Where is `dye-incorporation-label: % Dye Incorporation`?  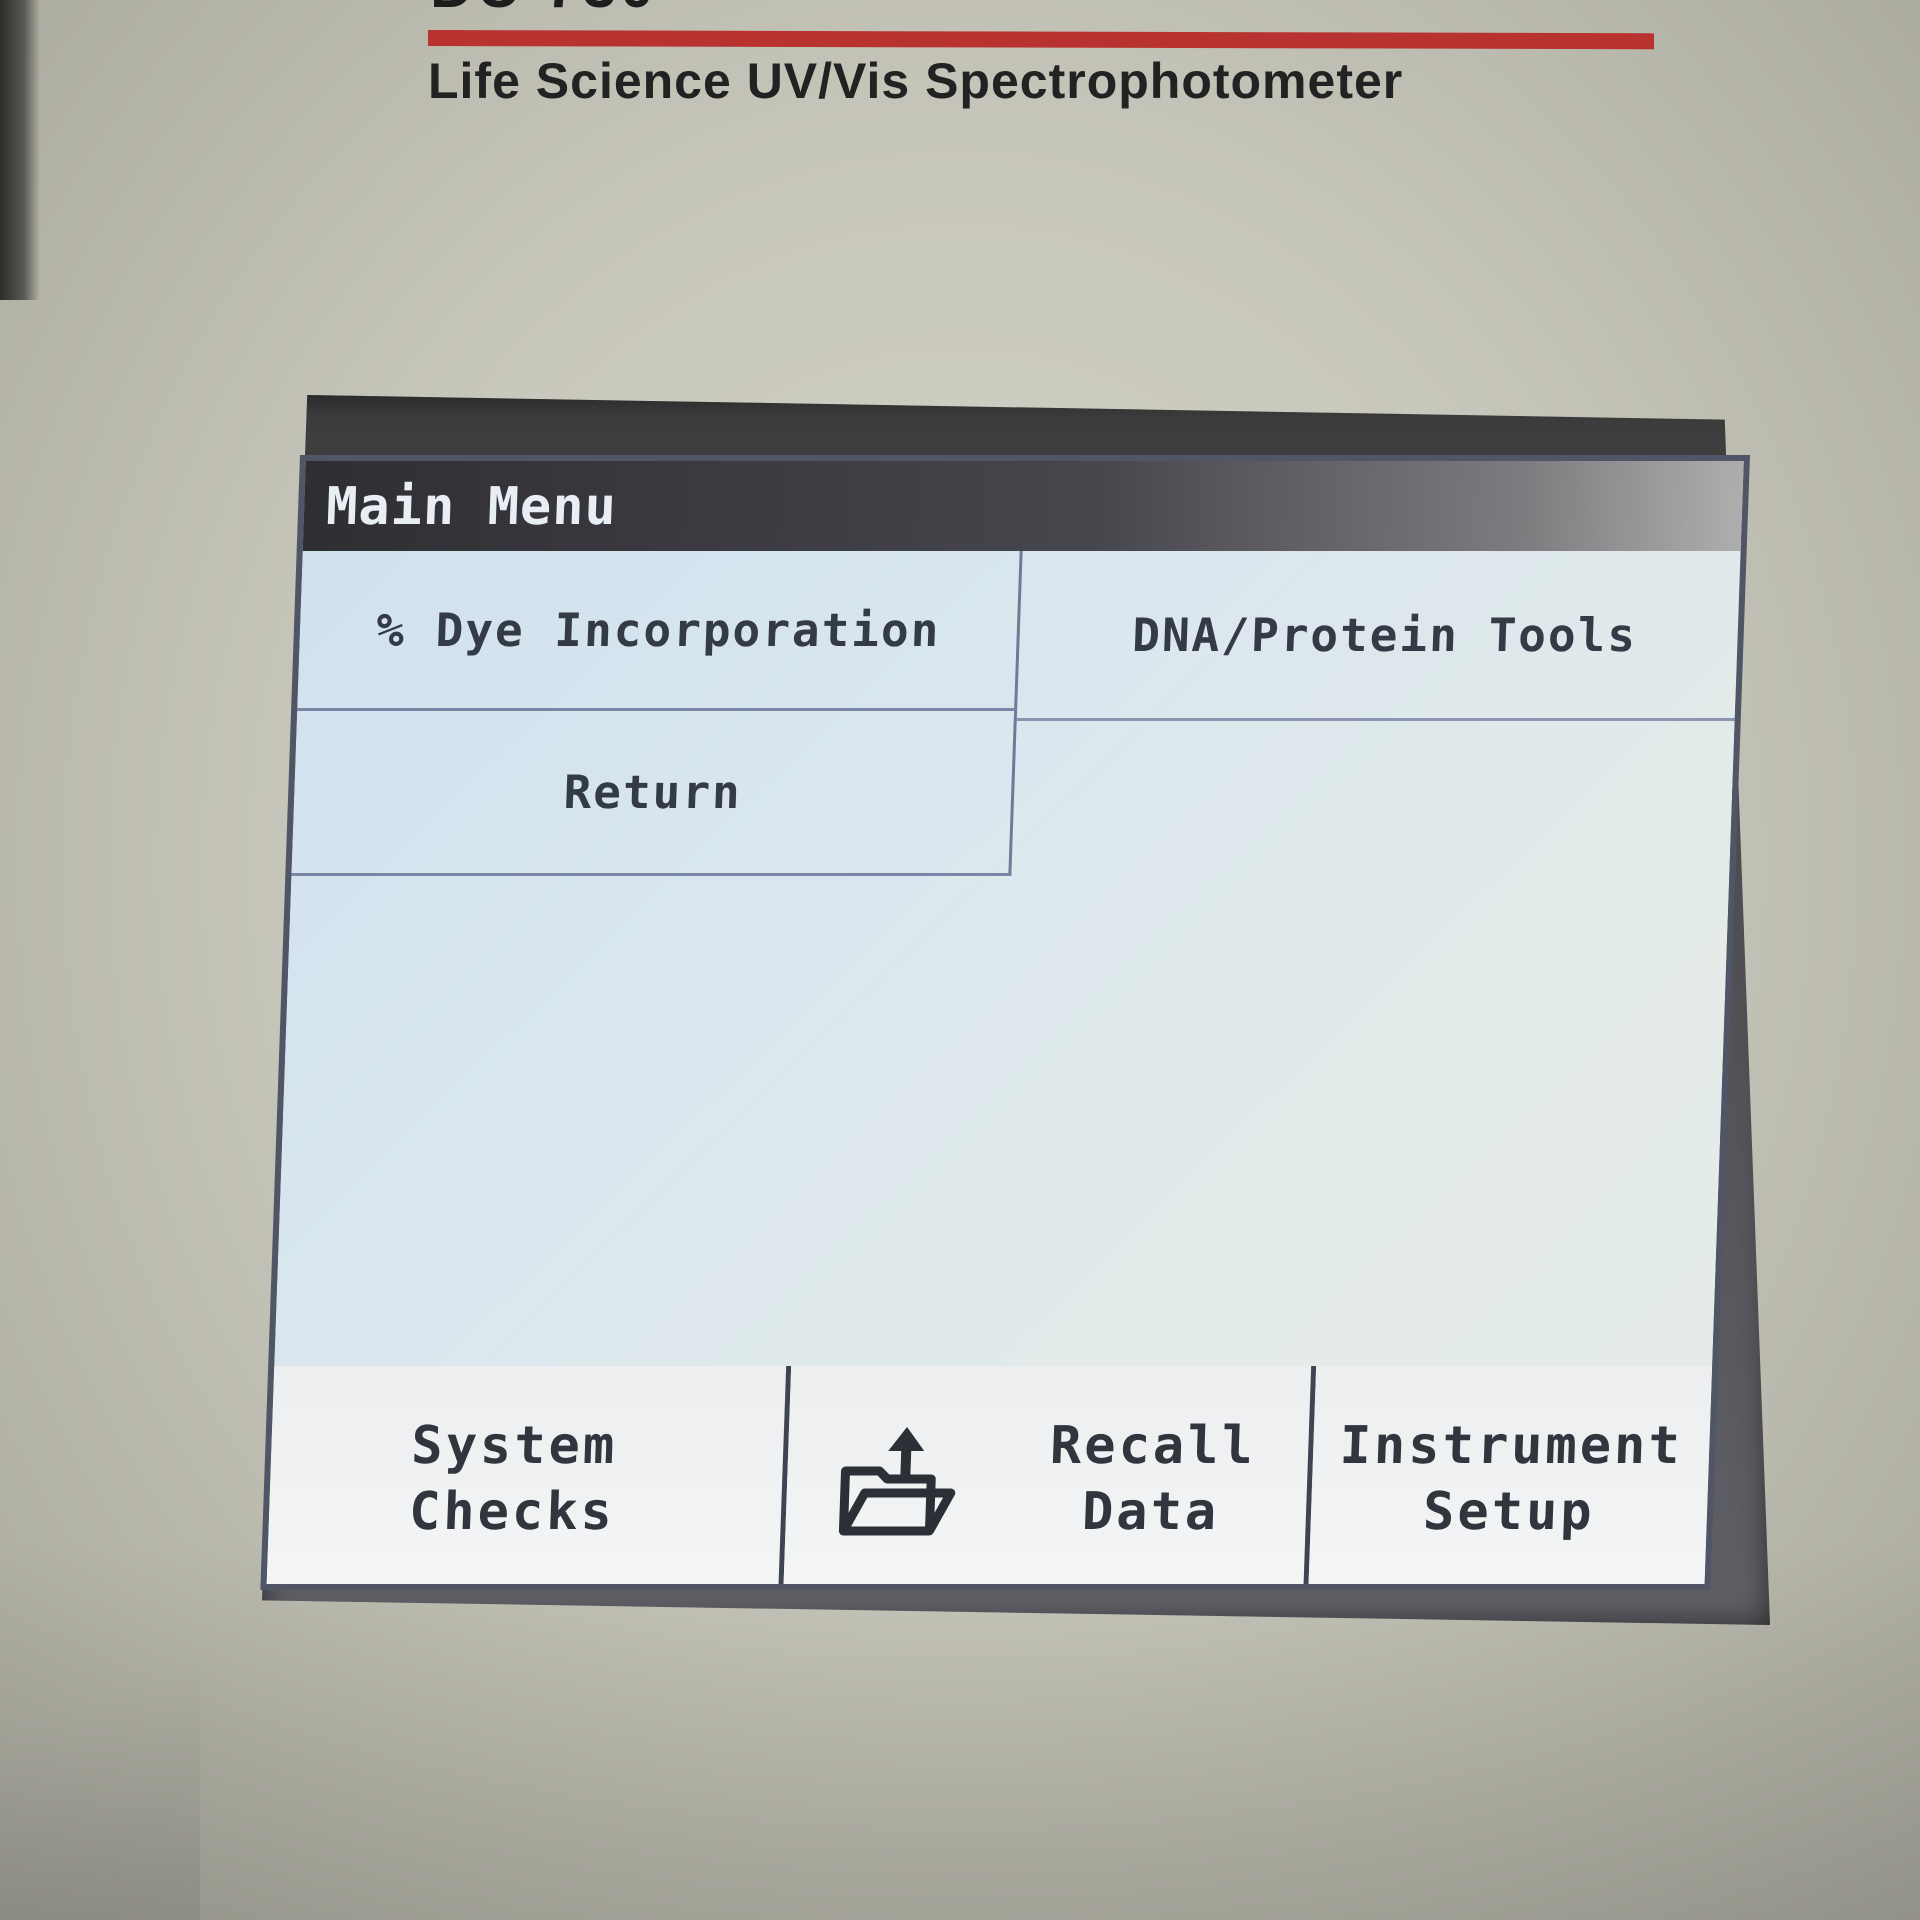 dye-incorporation-label: % Dye Incorporation is located at coordinates (658, 629).